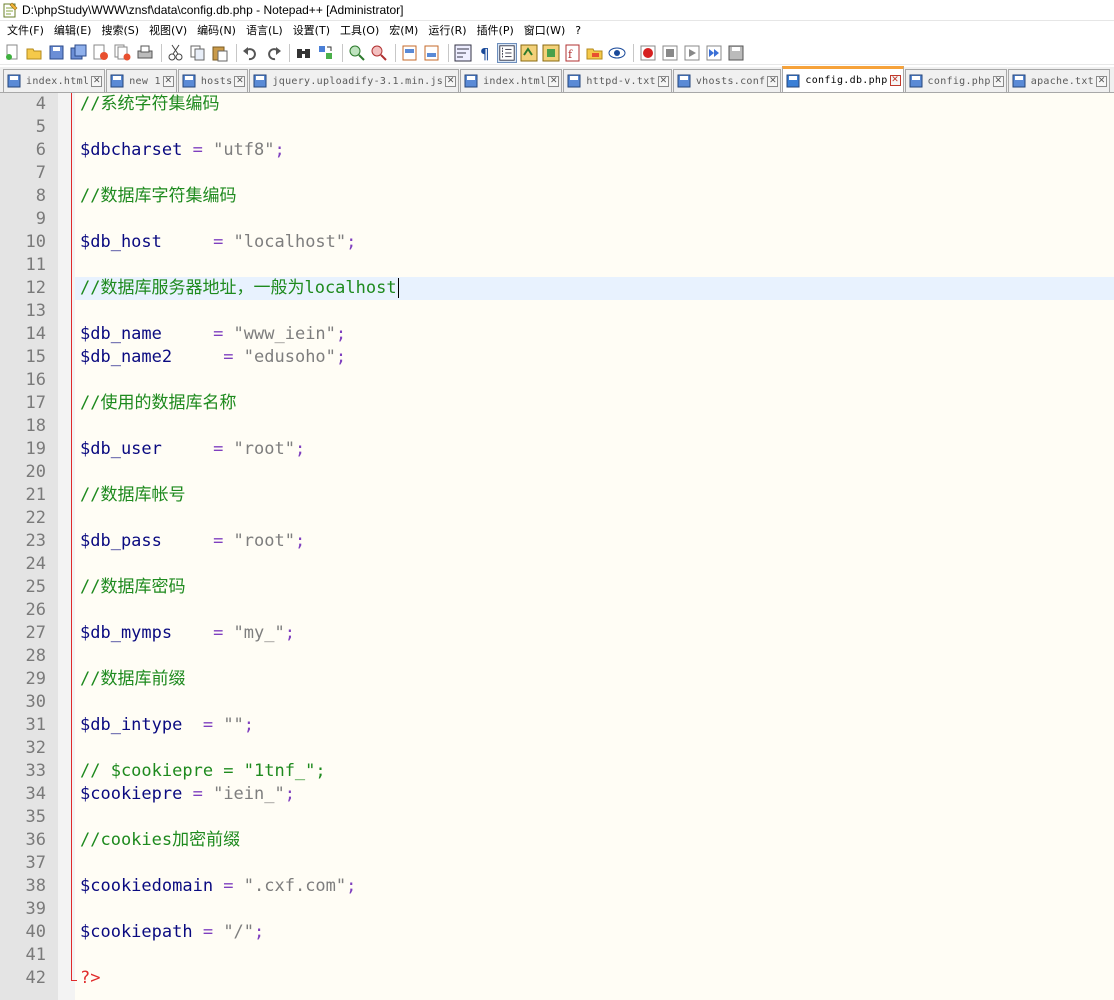  I want to click on code-line: 22, so click(519, 518).